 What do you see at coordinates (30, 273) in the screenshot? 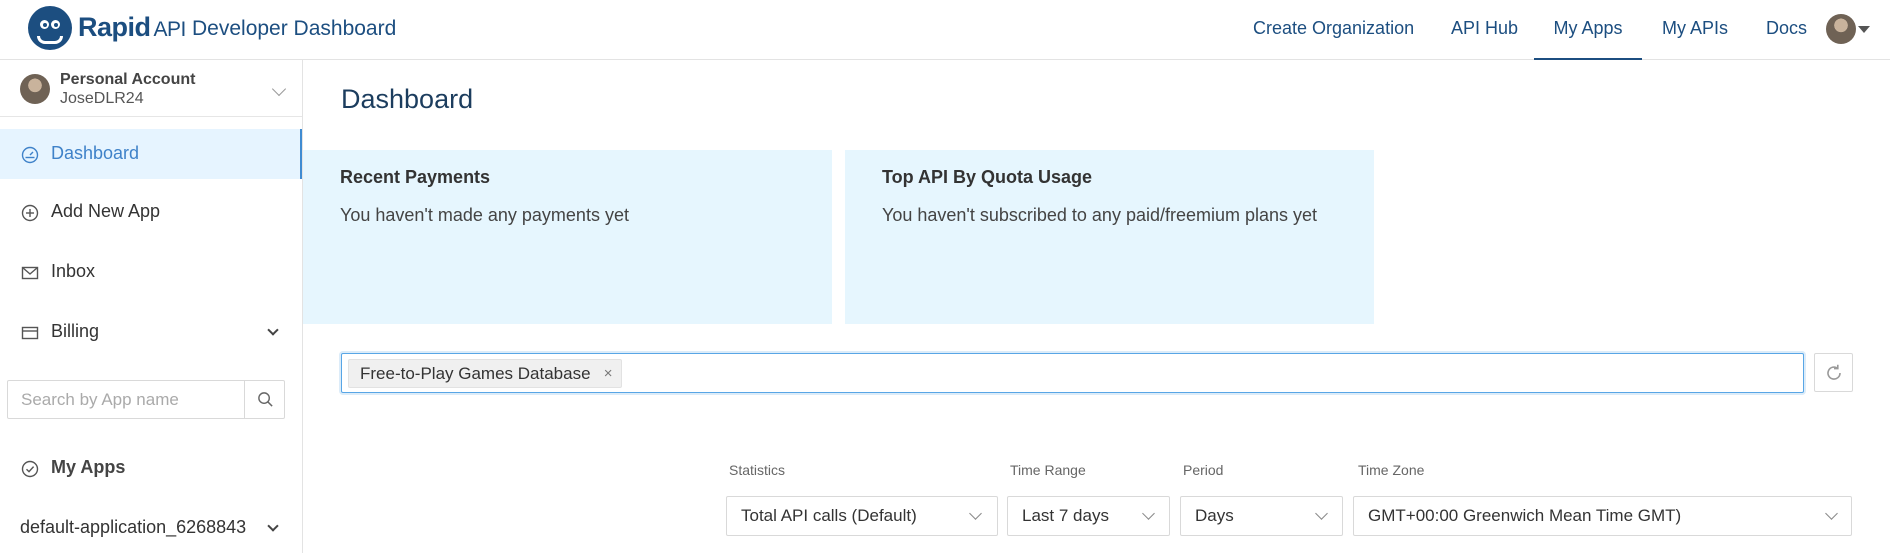
I see `mail-icon` at bounding box center [30, 273].